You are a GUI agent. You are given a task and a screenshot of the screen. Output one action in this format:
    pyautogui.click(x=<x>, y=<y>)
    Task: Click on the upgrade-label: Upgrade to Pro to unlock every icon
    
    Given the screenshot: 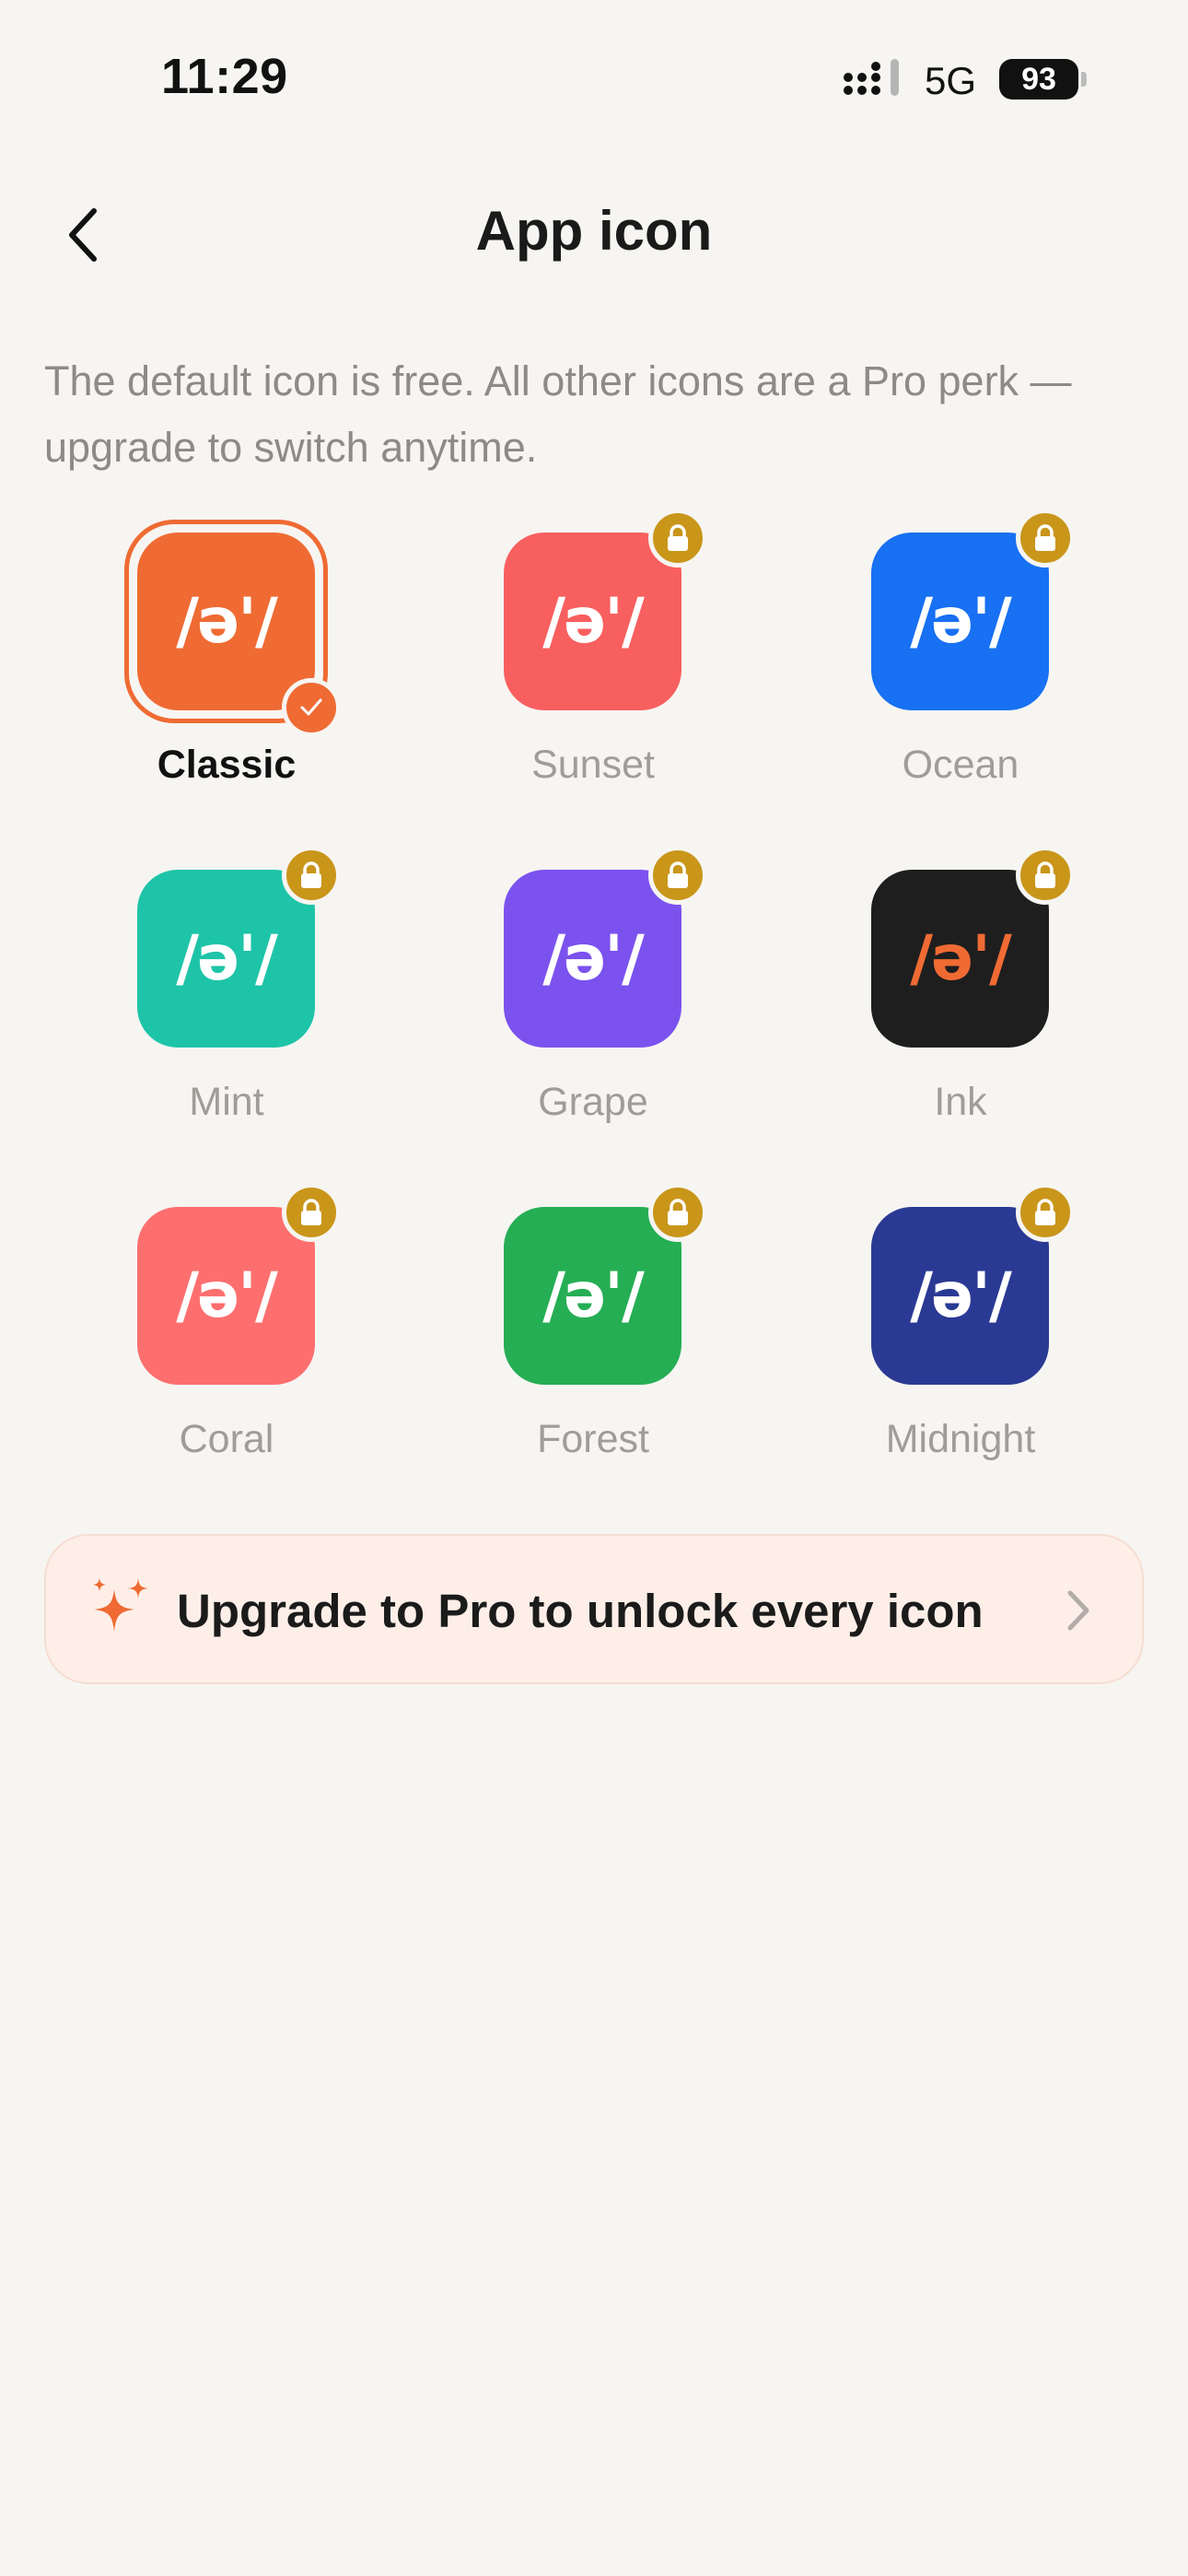 What is the action you would take?
    pyautogui.click(x=580, y=1611)
    